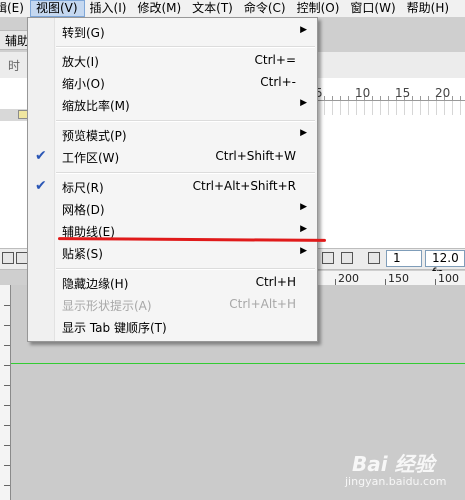  I want to click on timeline-tab: 时间, so click(15, 74).